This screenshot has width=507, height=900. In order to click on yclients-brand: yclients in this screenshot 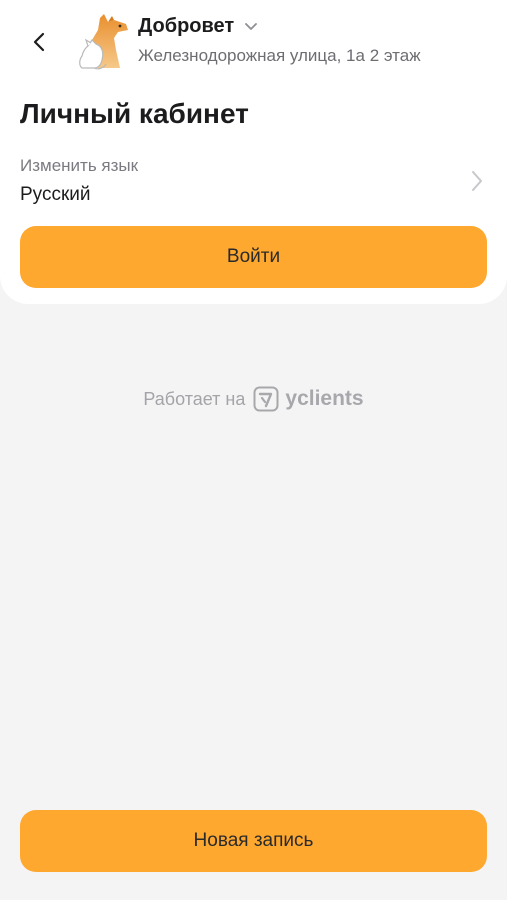, I will do `click(324, 398)`.